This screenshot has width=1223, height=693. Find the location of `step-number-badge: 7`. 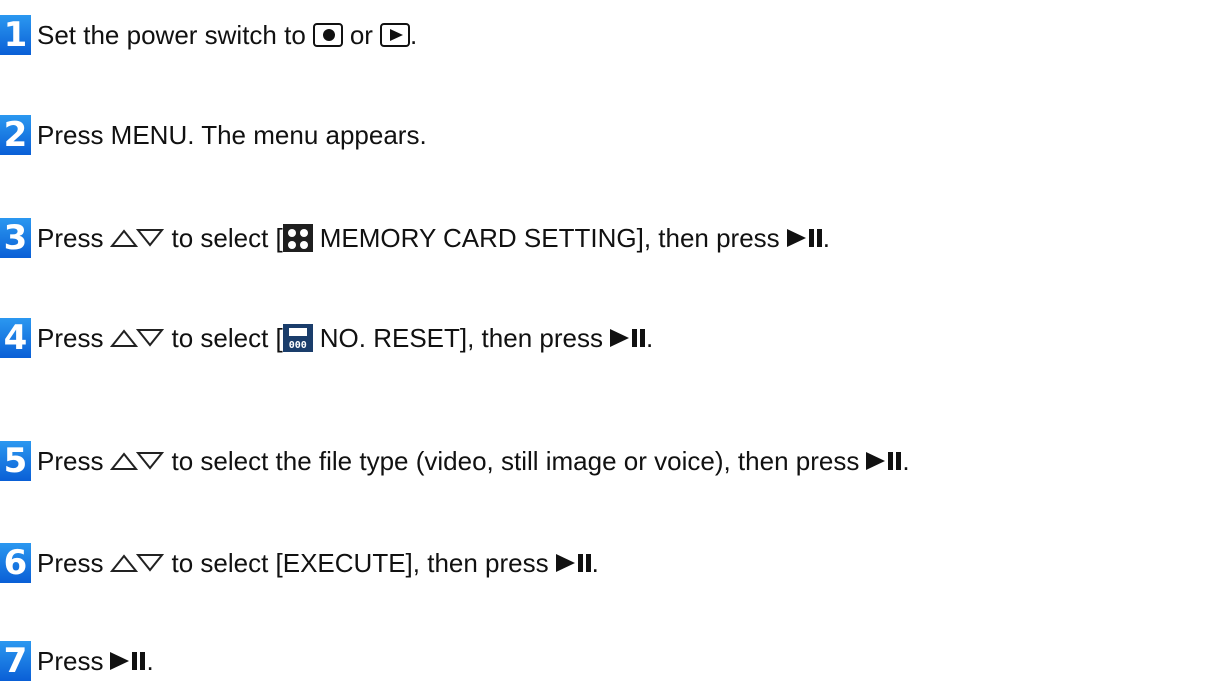

step-number-badge: 7 is located at coordinates (15, 661).